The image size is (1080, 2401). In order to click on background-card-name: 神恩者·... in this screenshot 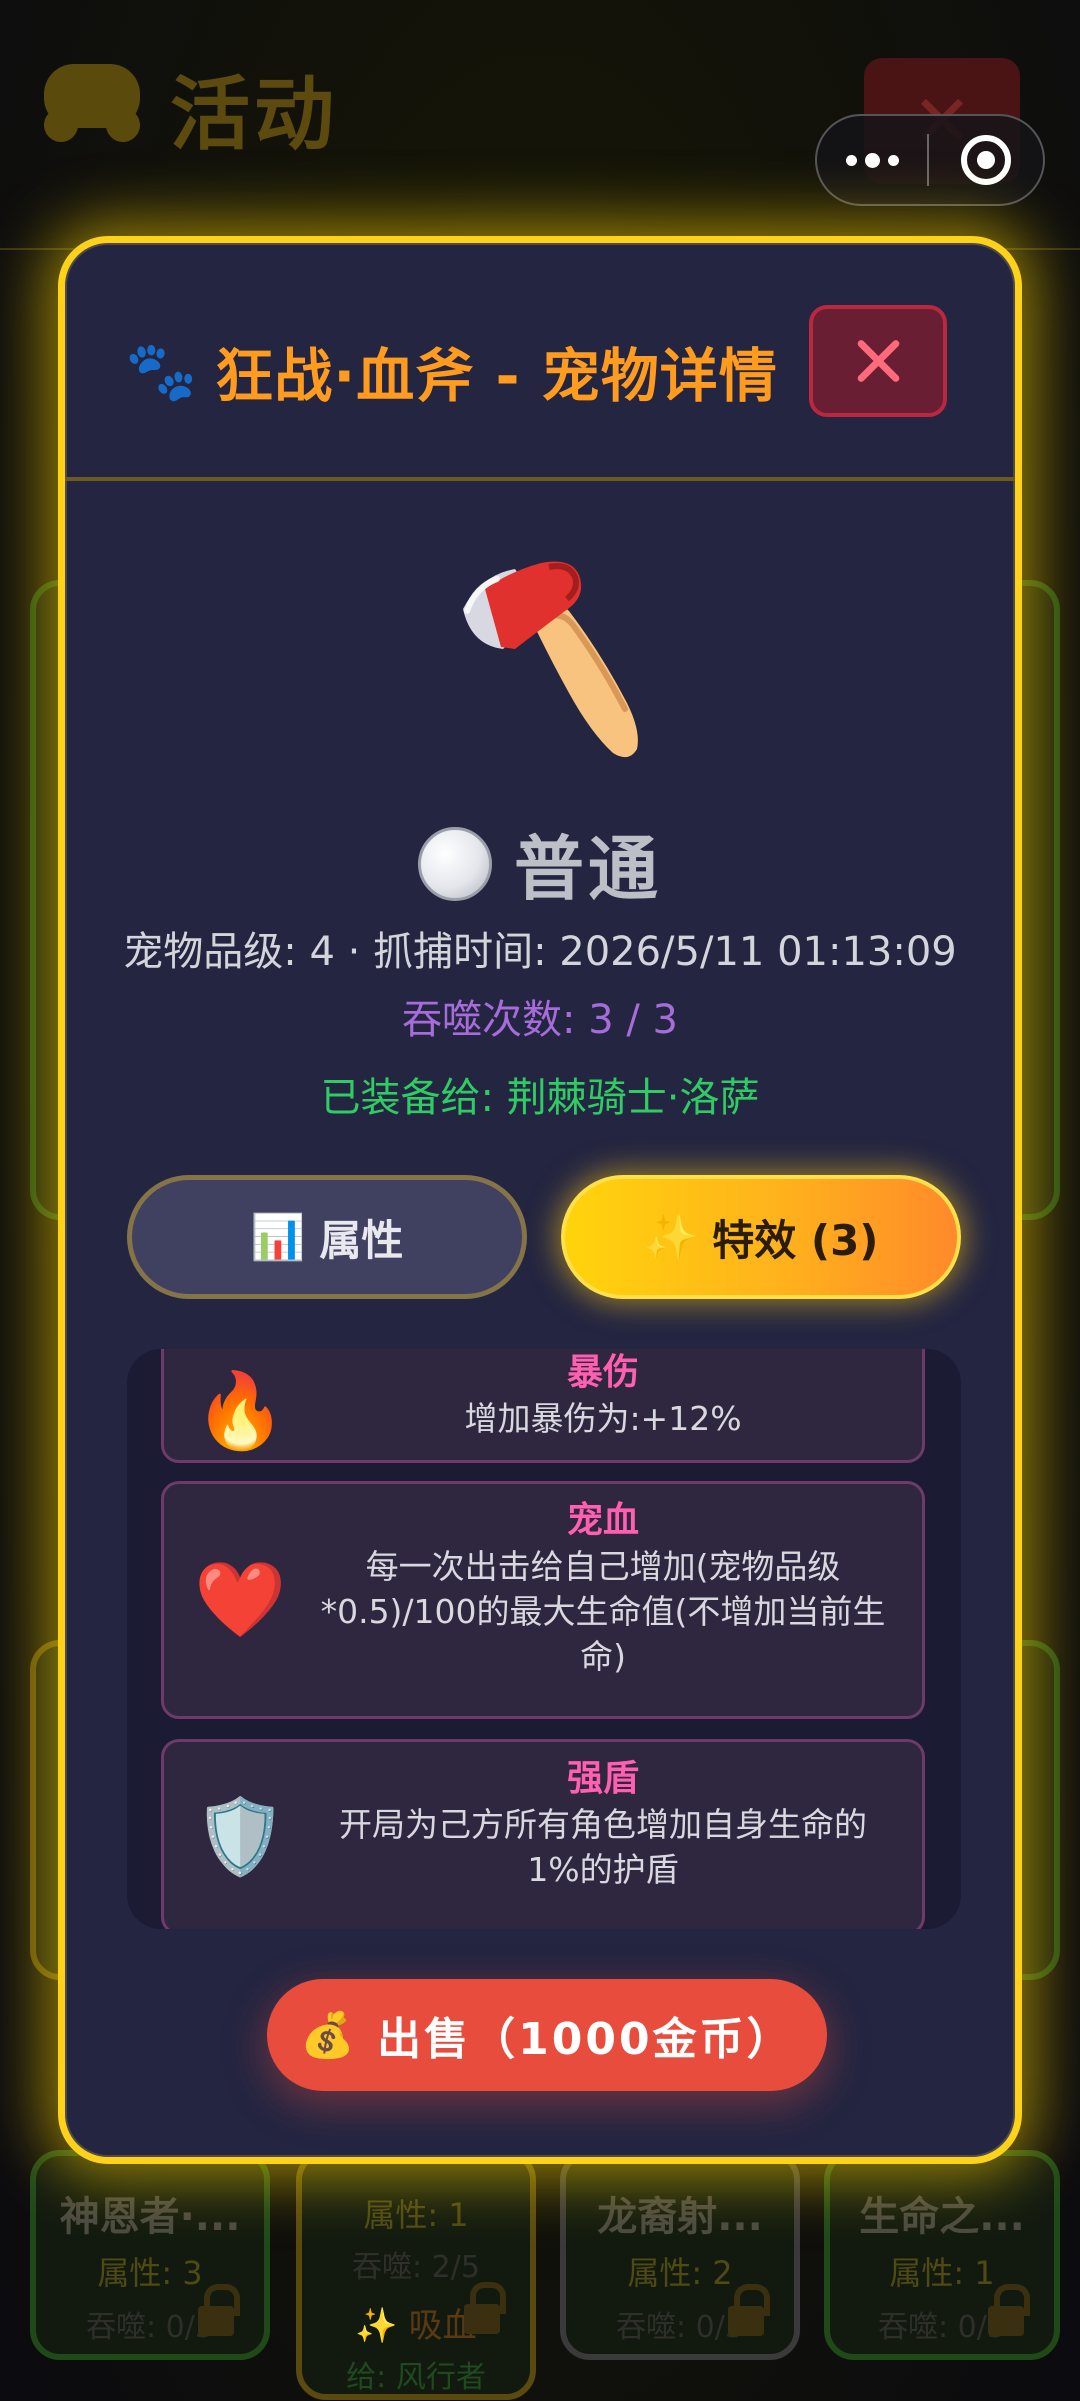, I will do `click(150, 2217)`.